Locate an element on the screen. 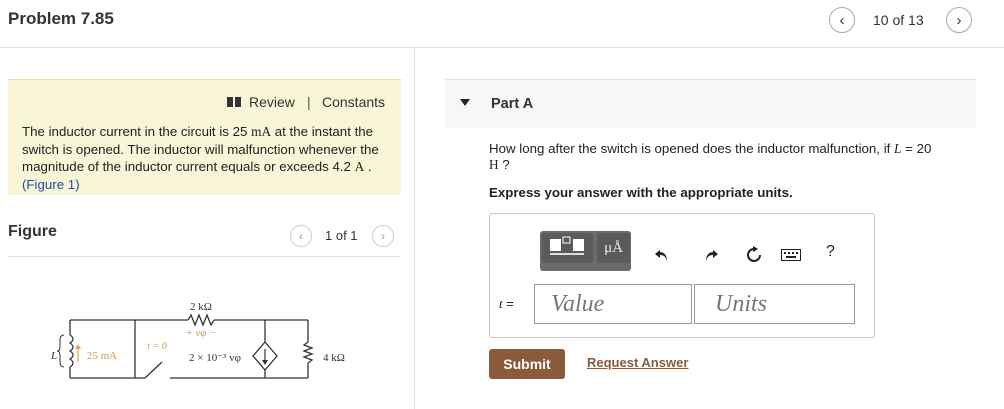  vphi-label: + vφ − is located at coordinates (200, 333).